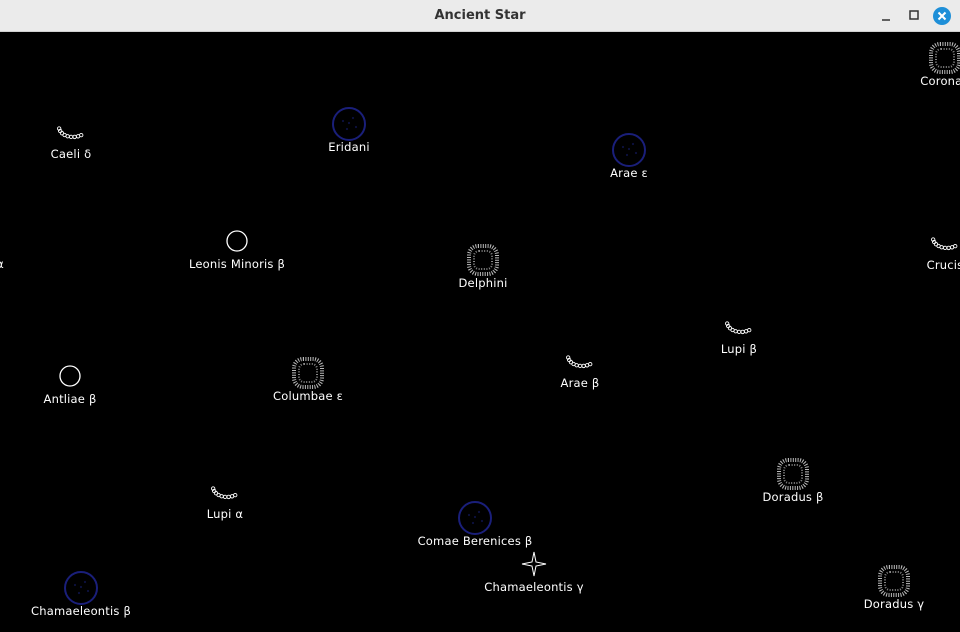 The height and width of the screenshot is (632, 960). I want to click on star-label: Doradus γ, so click(894, 604).